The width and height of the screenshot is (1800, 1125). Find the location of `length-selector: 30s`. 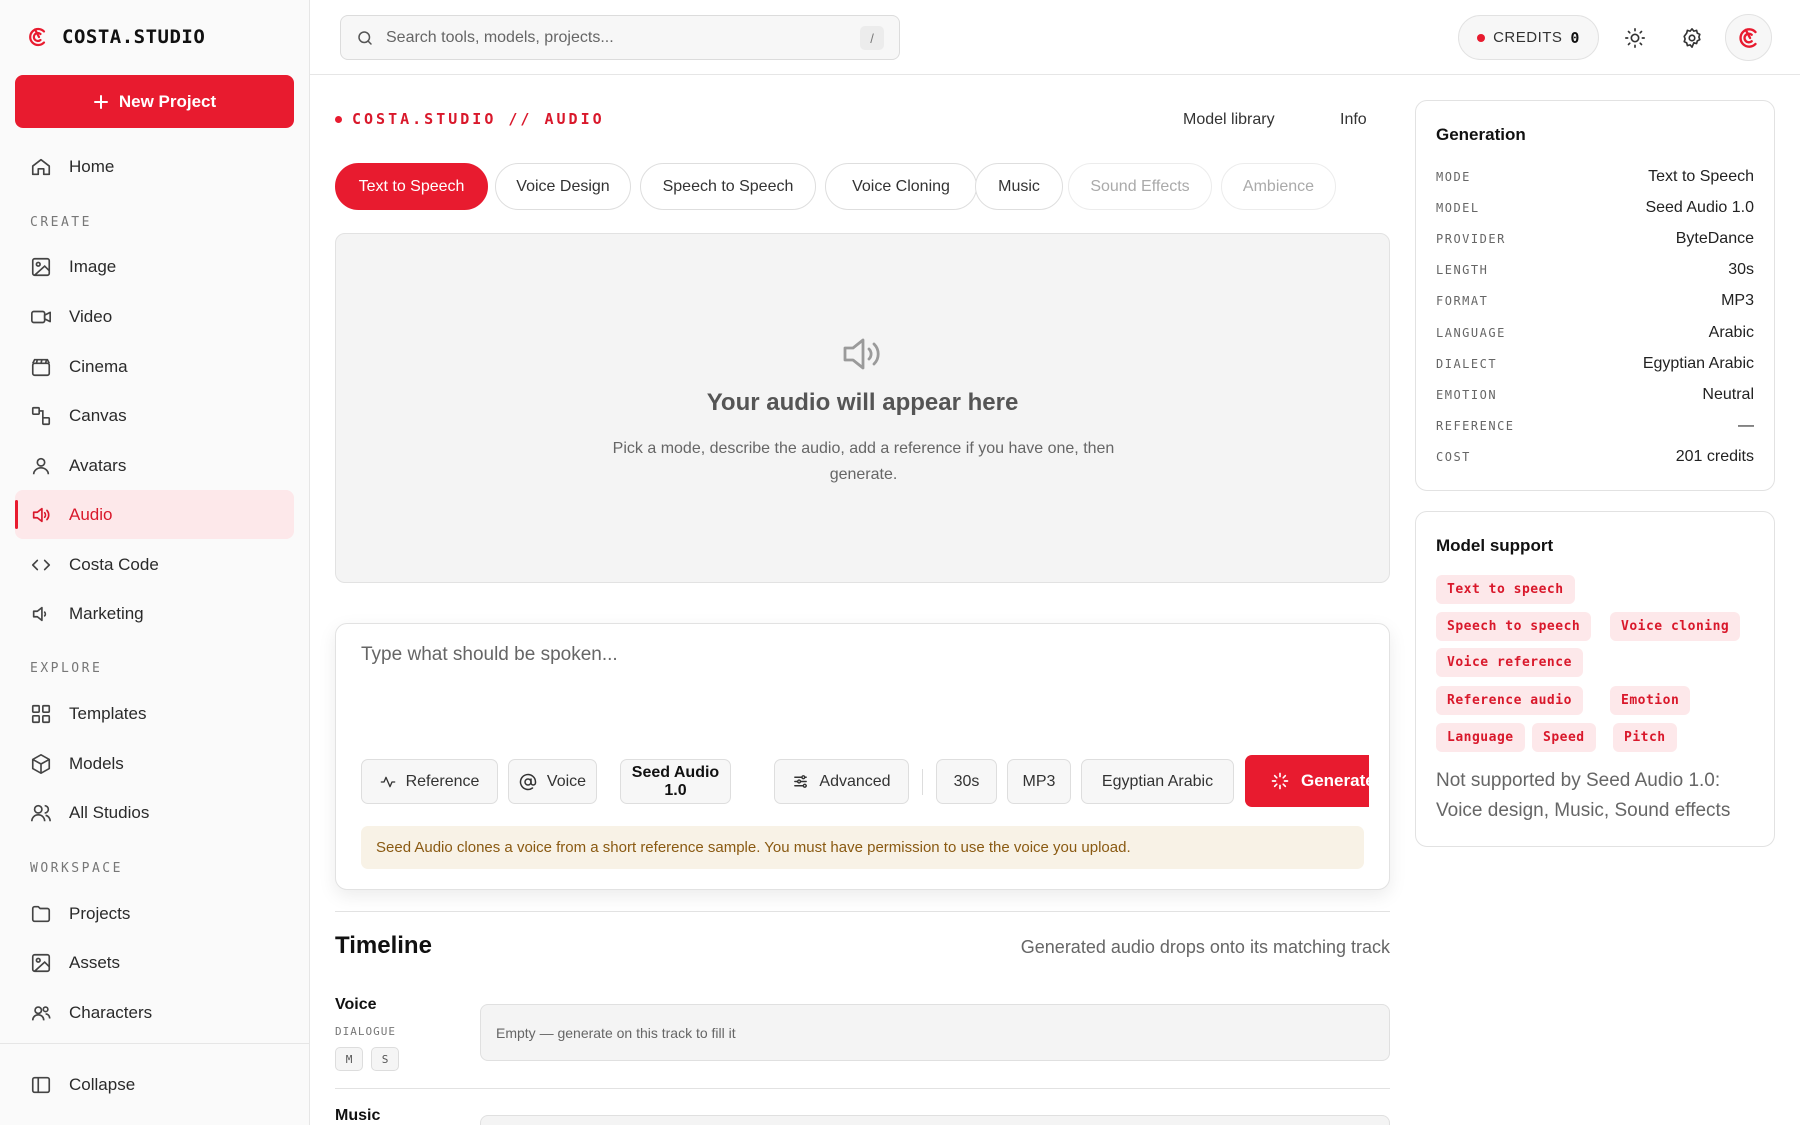

length-selector: 30s is located at coordinates (966, 781).